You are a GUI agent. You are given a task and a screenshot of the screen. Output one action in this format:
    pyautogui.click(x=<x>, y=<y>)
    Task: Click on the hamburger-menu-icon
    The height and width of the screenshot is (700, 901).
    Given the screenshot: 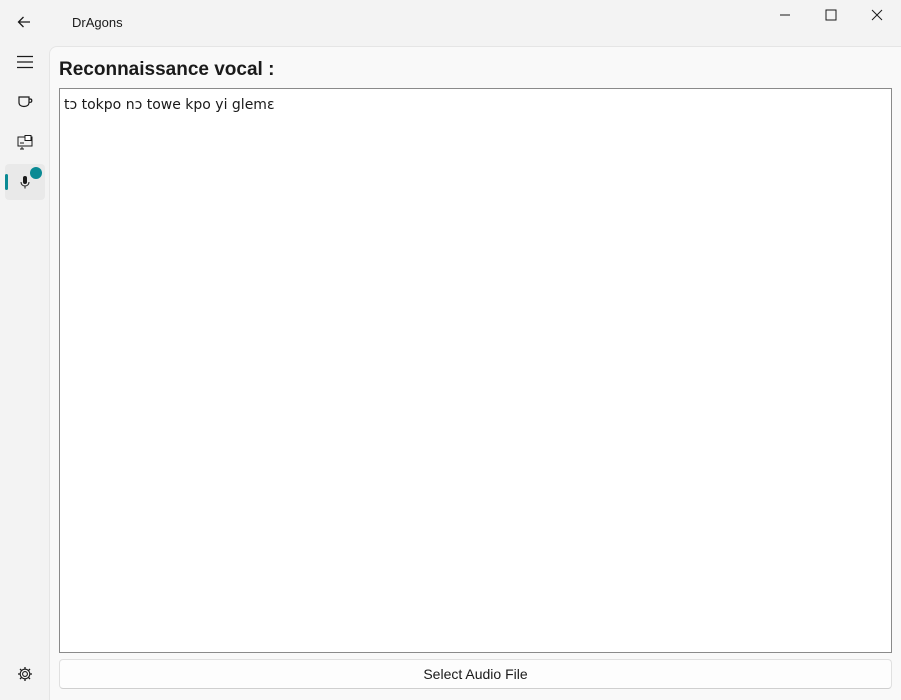 What is the action you would take?
    pyautogui.click(x=25, y=62)
    